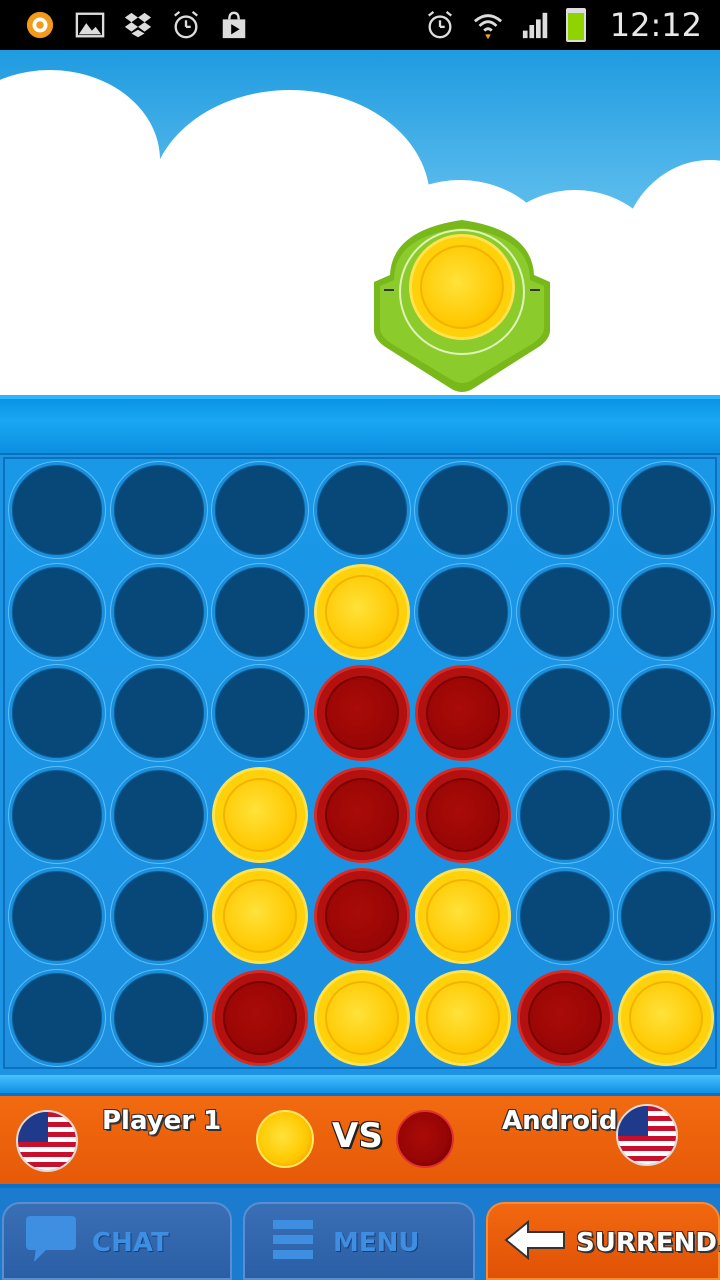 The height and width of the screenshot is (1280, 720). What do you see at coordinates (186, 24) in the screenshot?
I see `alarm-clock-icon` at bounding box center [186, 24].